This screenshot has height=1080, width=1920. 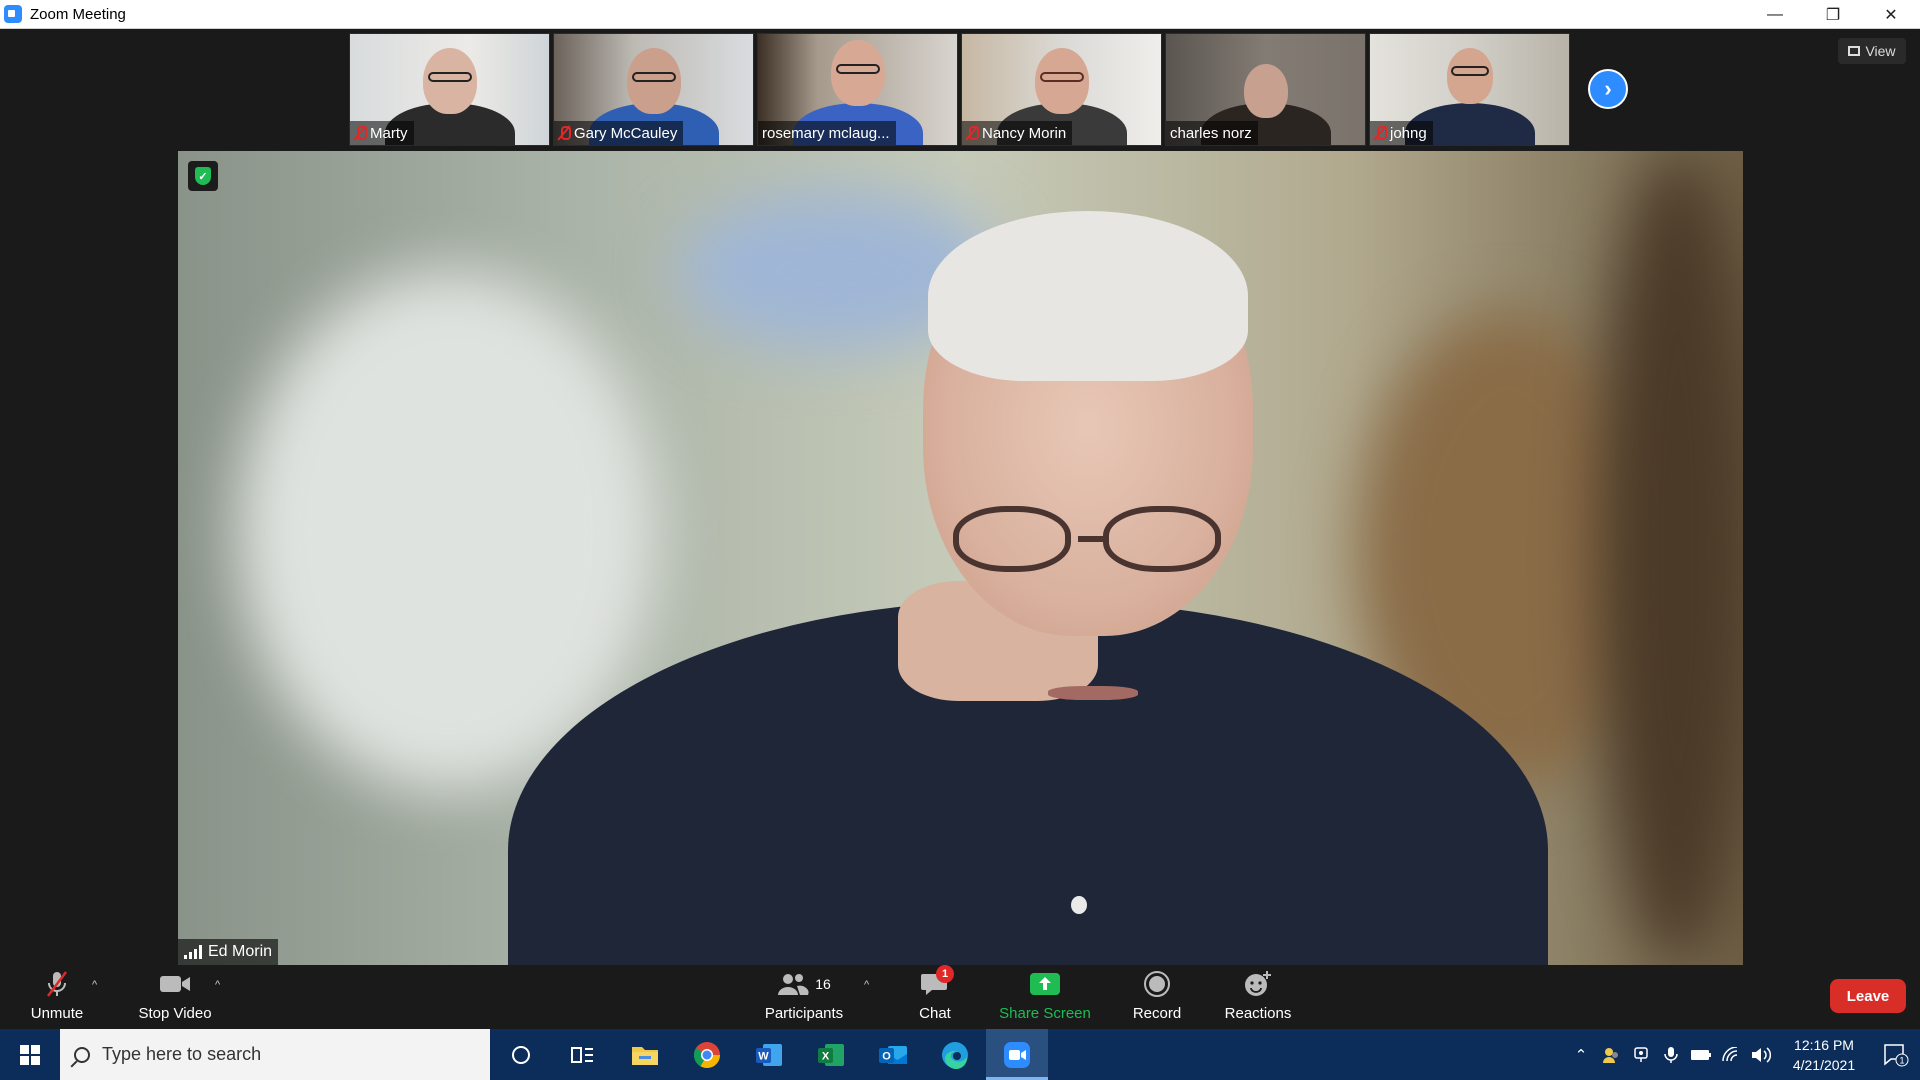 I want to click on system-tray: ⌃ 12:16 PM 4/21/2021 1, so click(x=1743, y=1054).